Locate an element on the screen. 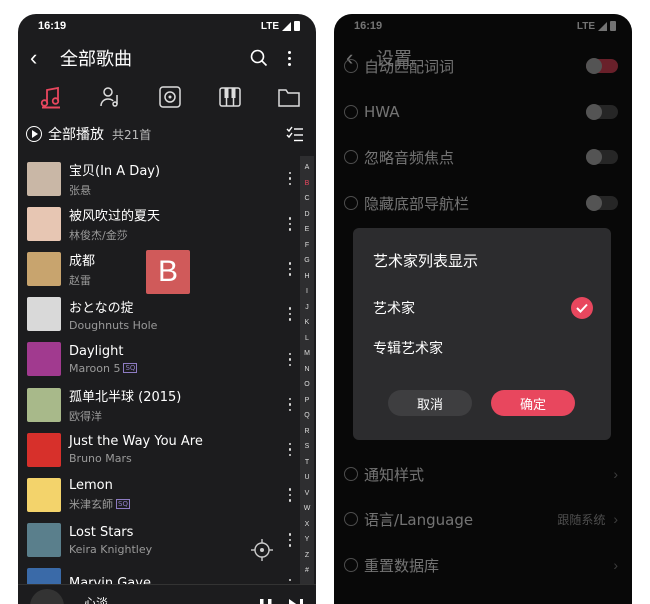  index-letter: Z is located at coordinates (307, 556).